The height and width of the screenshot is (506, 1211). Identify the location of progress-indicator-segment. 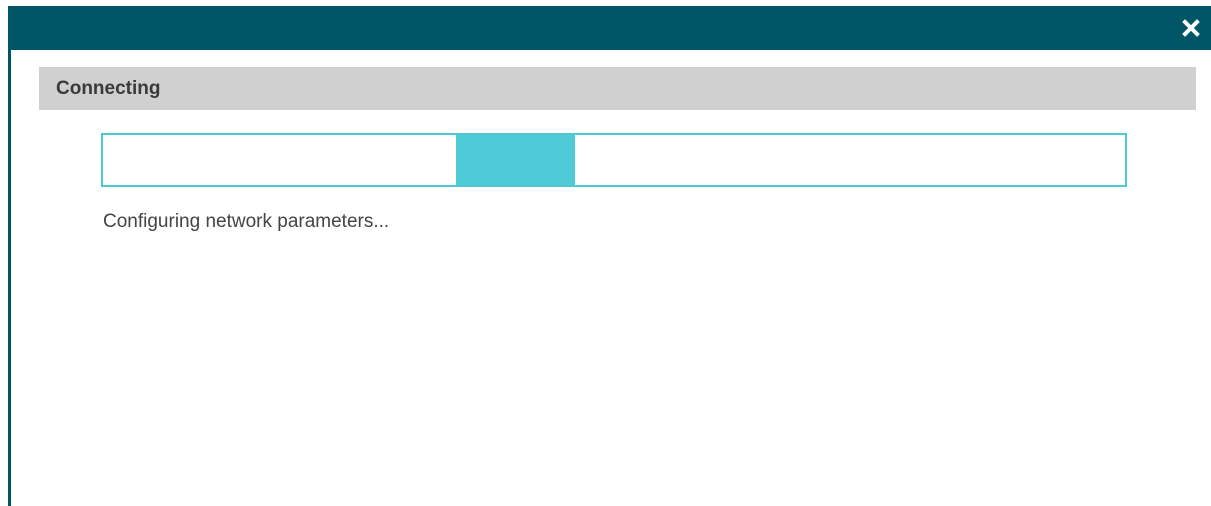
(515, 160).